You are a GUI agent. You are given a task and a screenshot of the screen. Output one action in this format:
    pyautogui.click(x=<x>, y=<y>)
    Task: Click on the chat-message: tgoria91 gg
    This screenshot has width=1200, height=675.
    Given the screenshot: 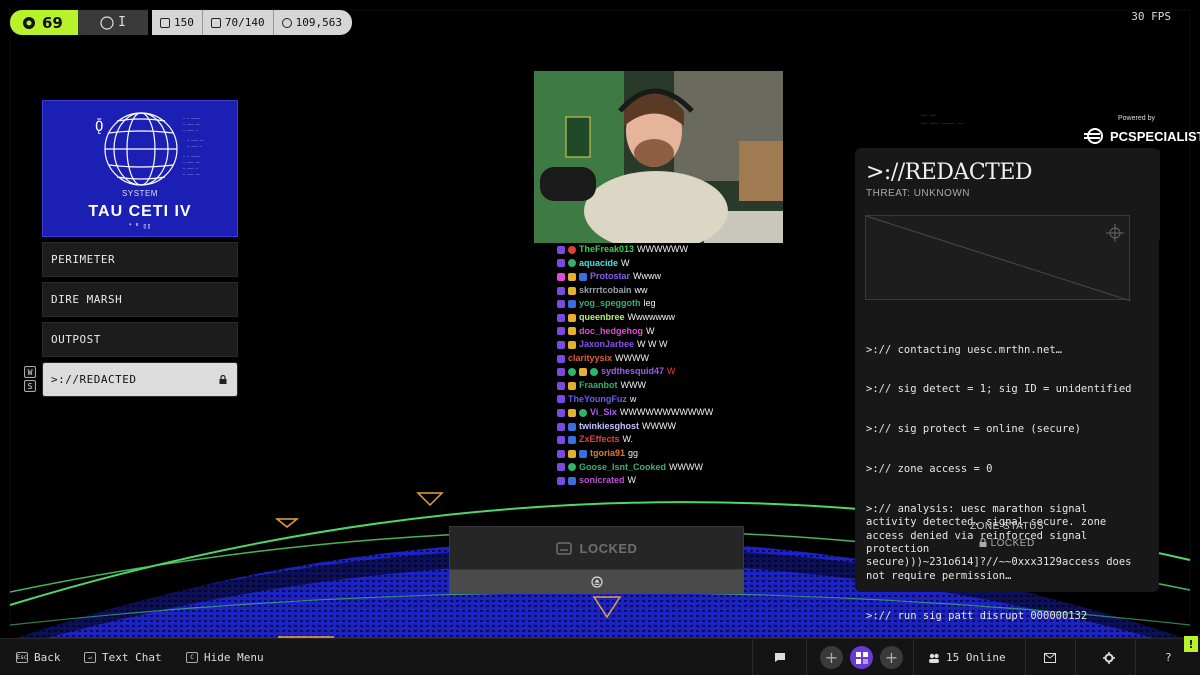 What is the action you would take?
    pyautogui.click(x=652, y=454)
    